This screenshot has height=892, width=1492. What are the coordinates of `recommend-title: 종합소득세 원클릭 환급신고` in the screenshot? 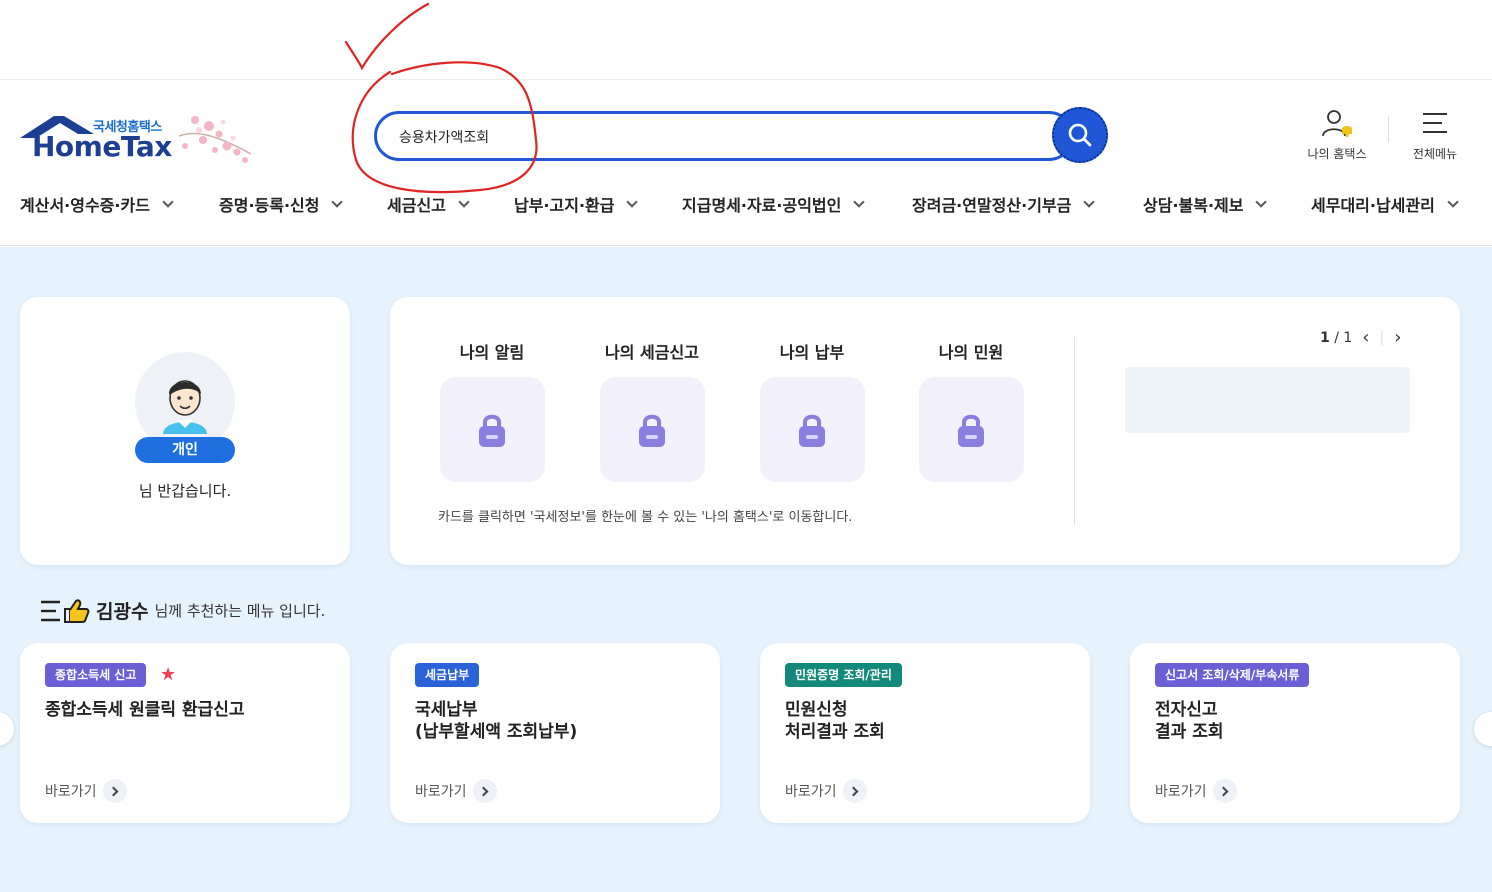 It's located at (145, 710).